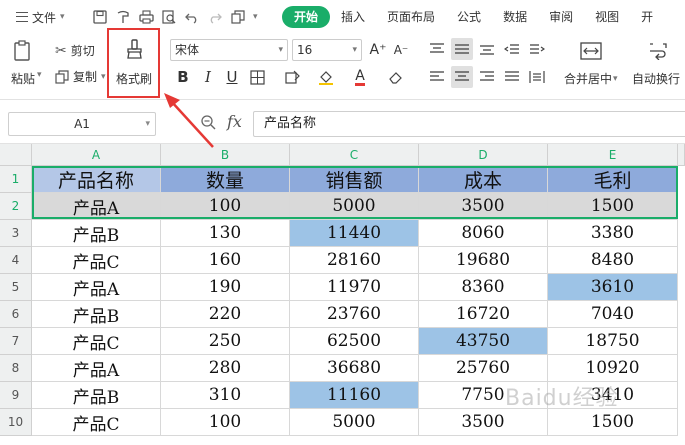  Describe the element at coordinates (225, 155) in the screenshot. I see `column-header-b: B` at that location.